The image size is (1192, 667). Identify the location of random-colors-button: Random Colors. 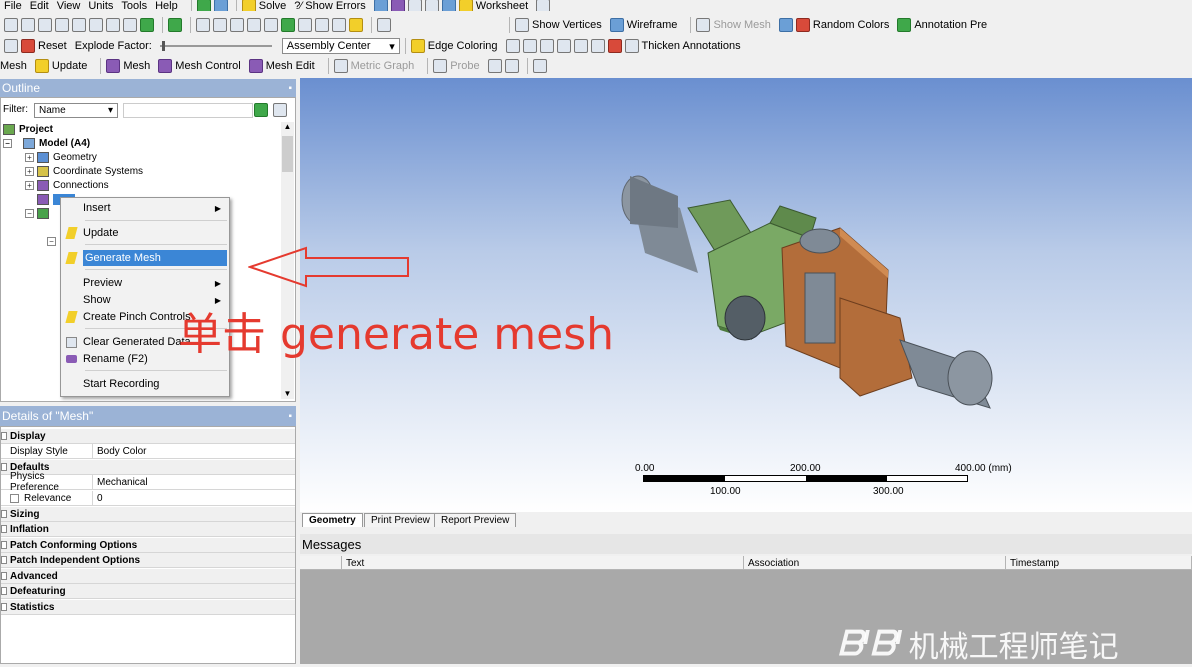
(851, 25).